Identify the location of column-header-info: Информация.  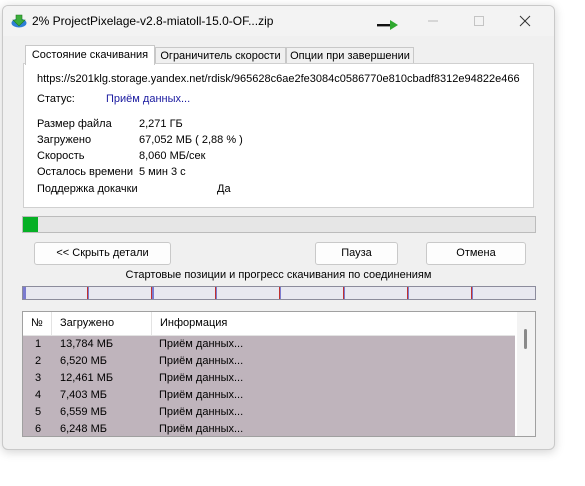
(333, 323).